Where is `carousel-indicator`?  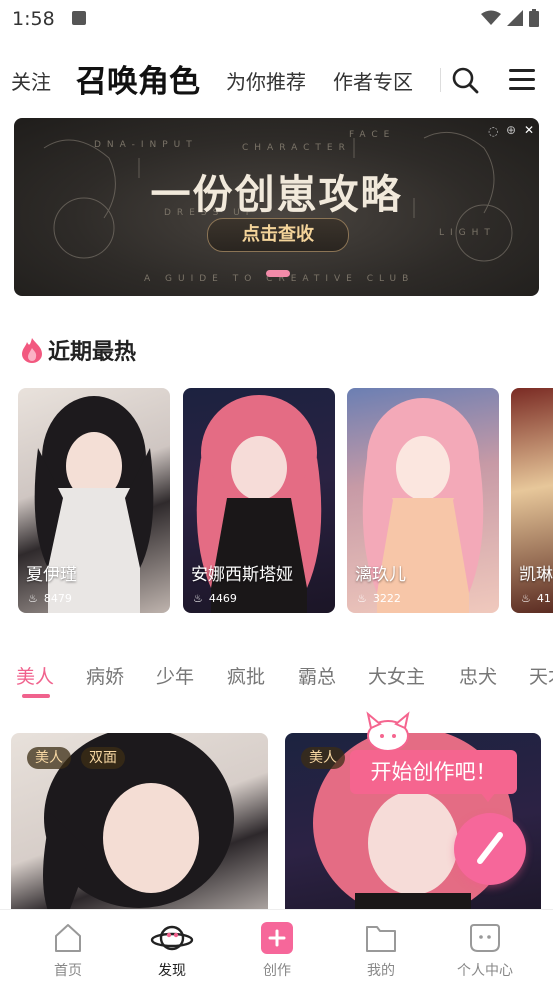
carousel-indicator is located at coordinates (278, 273).